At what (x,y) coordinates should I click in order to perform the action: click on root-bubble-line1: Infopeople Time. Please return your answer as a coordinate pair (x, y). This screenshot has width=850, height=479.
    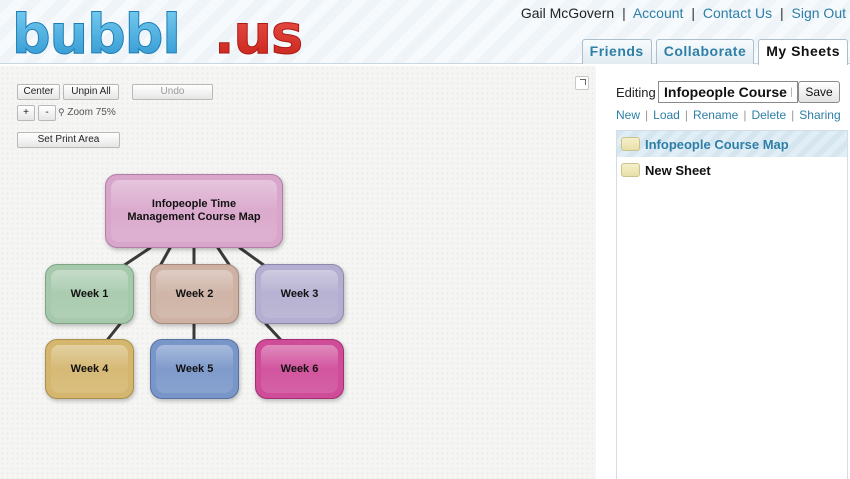
    Looking at the image, I should click on (194, 204).